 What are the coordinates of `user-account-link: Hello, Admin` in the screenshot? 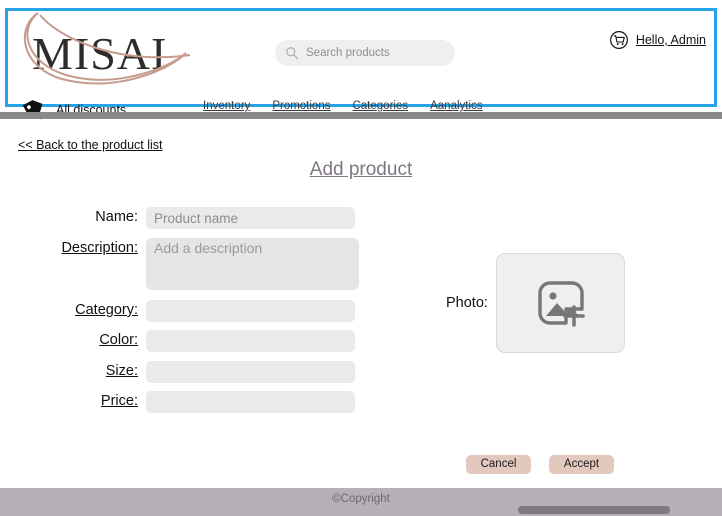 It's located at (657, 40).